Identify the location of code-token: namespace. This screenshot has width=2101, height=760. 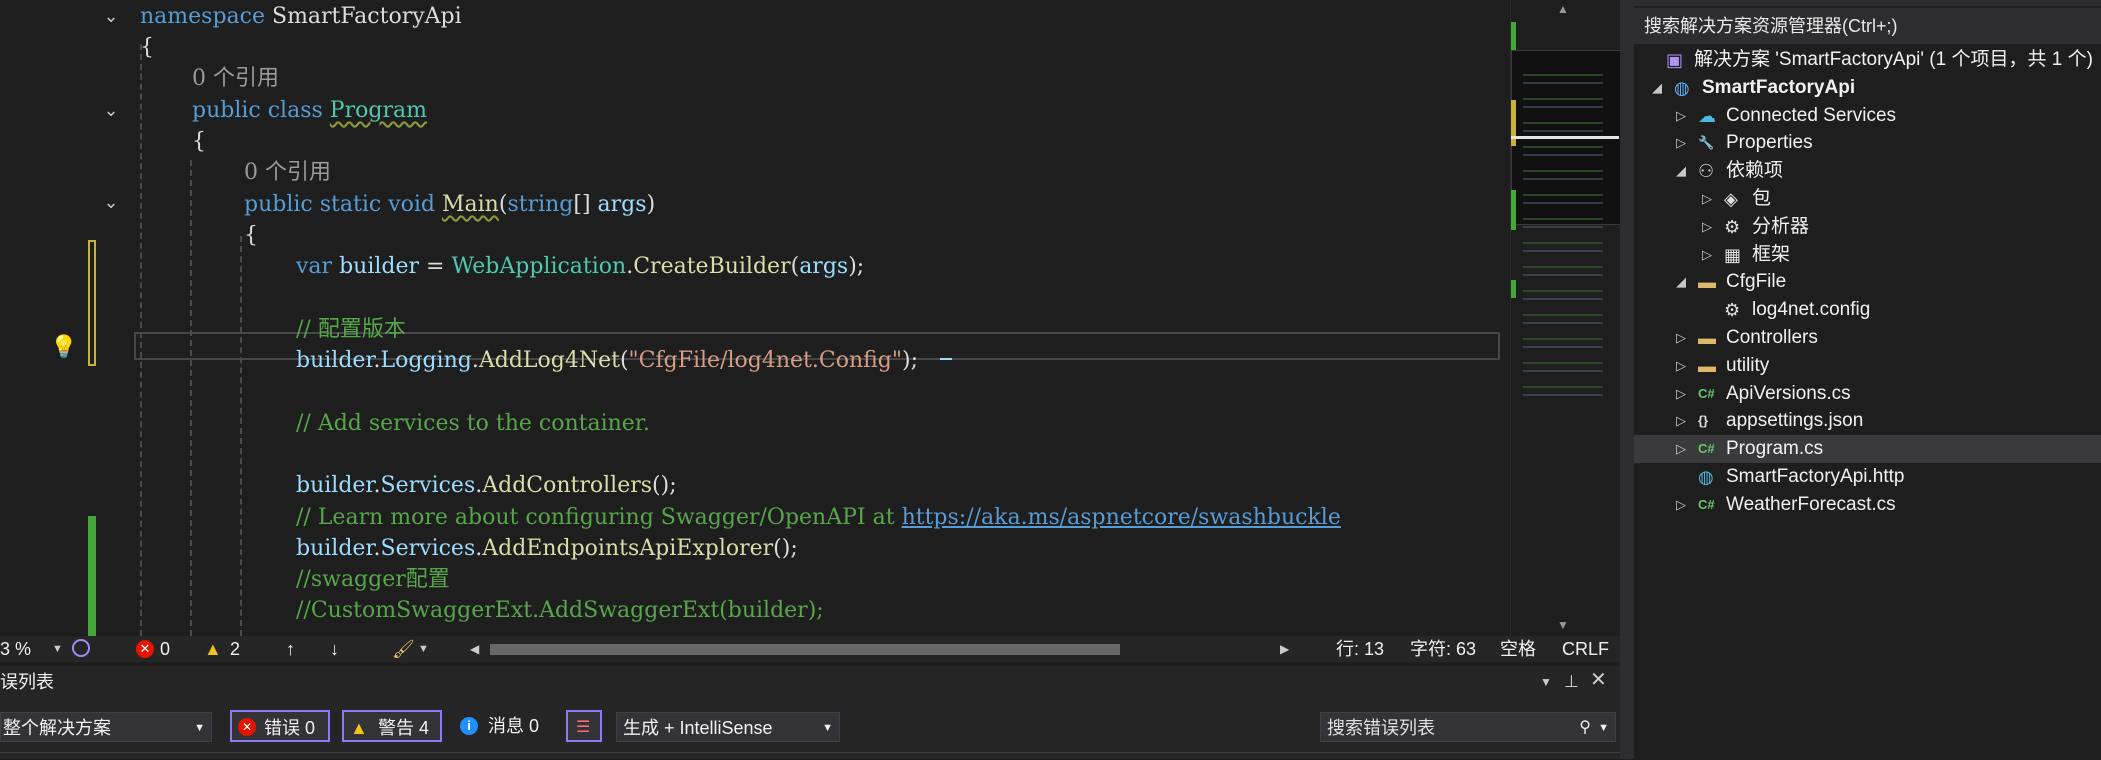
(202, 16).